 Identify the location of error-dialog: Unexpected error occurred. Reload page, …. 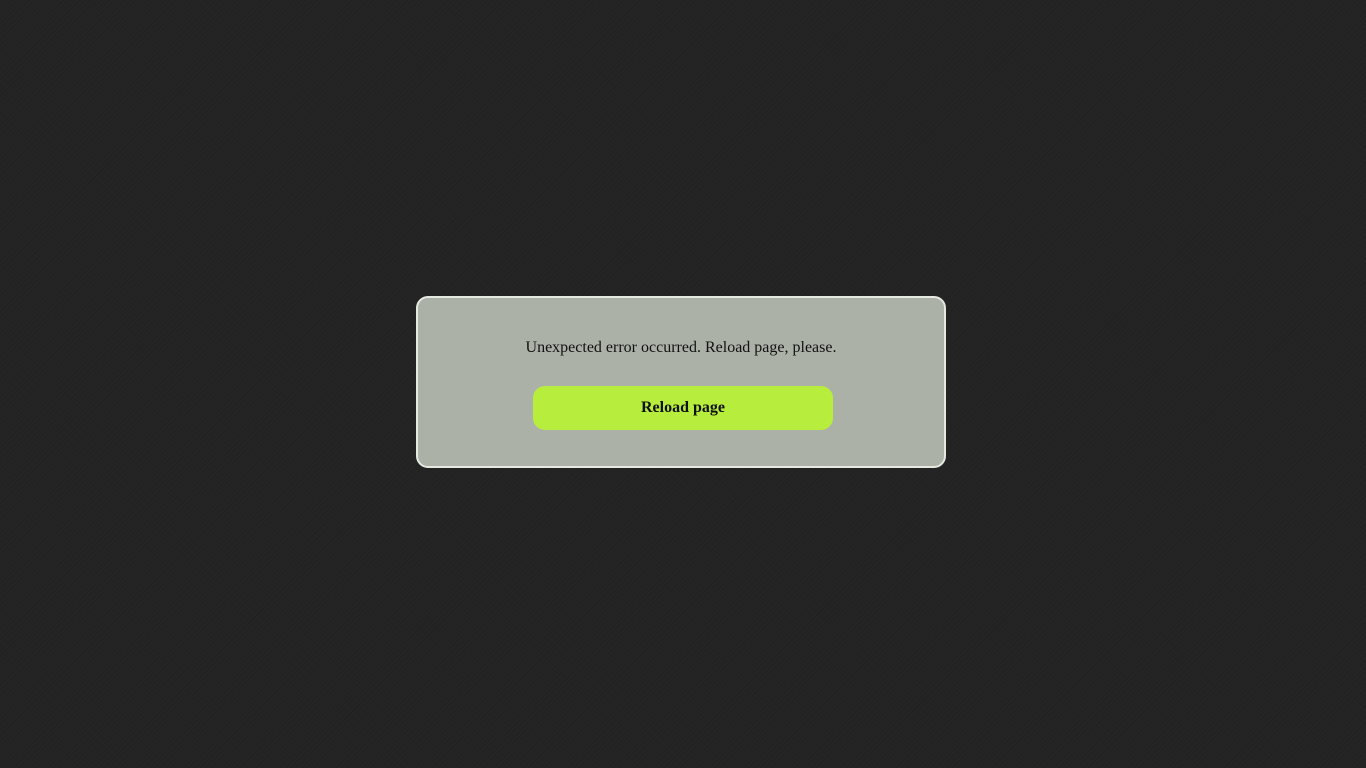
(681, 382).